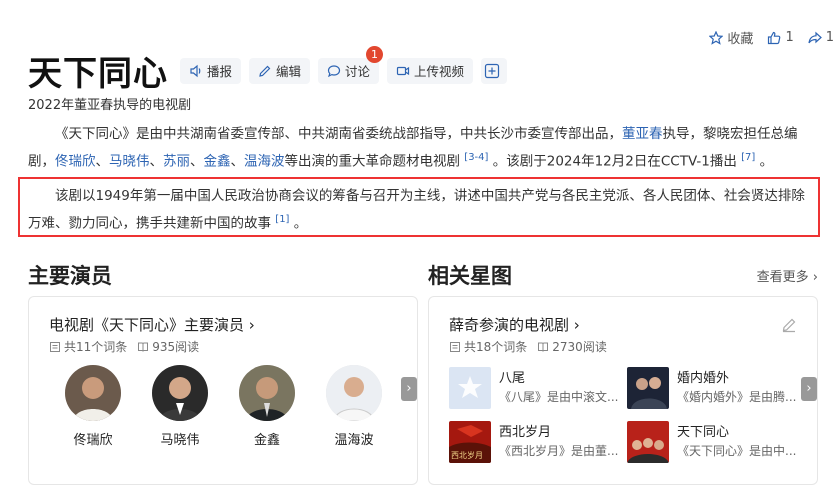  Describe the element at coordinates (180, 440) in the screenshot. I see `actor-name: 马晓伟` at that location.